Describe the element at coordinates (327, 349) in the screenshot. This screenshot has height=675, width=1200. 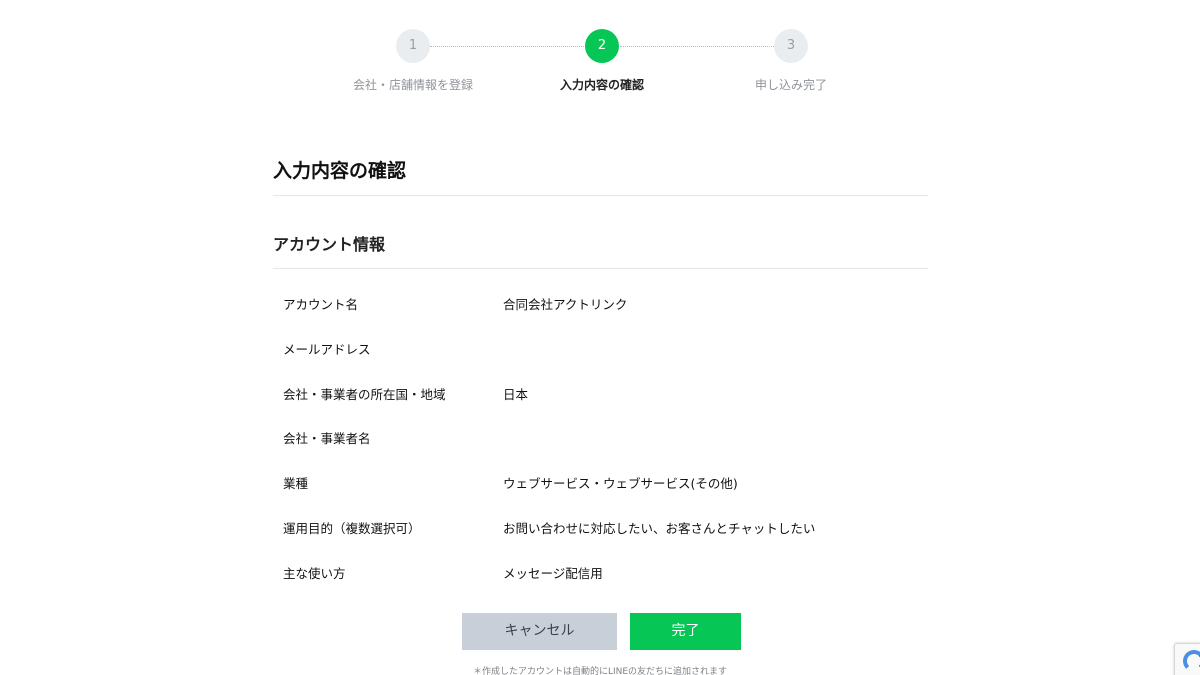
I see `info-label: メールアドレス` at that location.